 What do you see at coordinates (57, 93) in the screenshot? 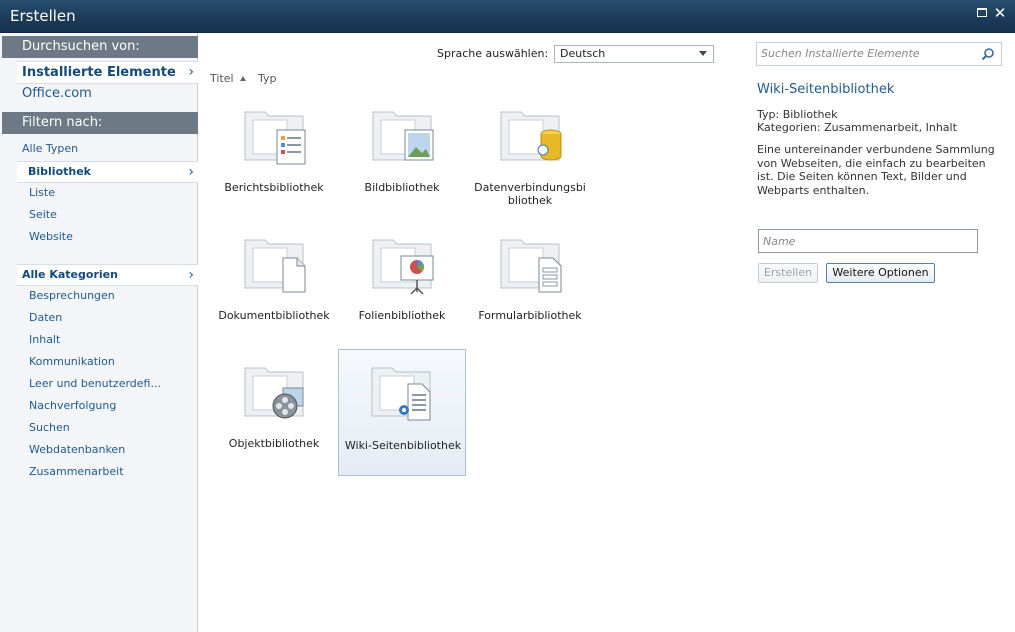
I see `sidebar-item-office: Office.com` at bounding box center [57, 93].